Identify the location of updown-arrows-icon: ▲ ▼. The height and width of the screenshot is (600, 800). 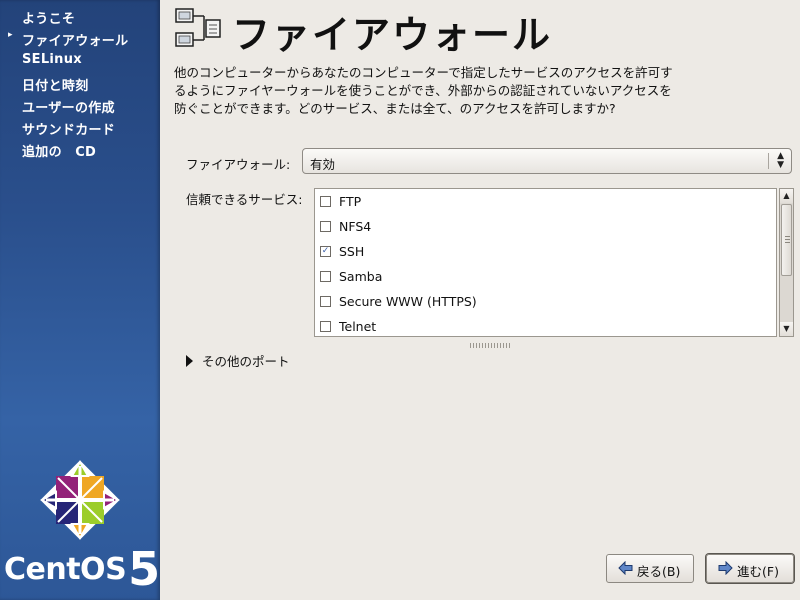
(780, 160).